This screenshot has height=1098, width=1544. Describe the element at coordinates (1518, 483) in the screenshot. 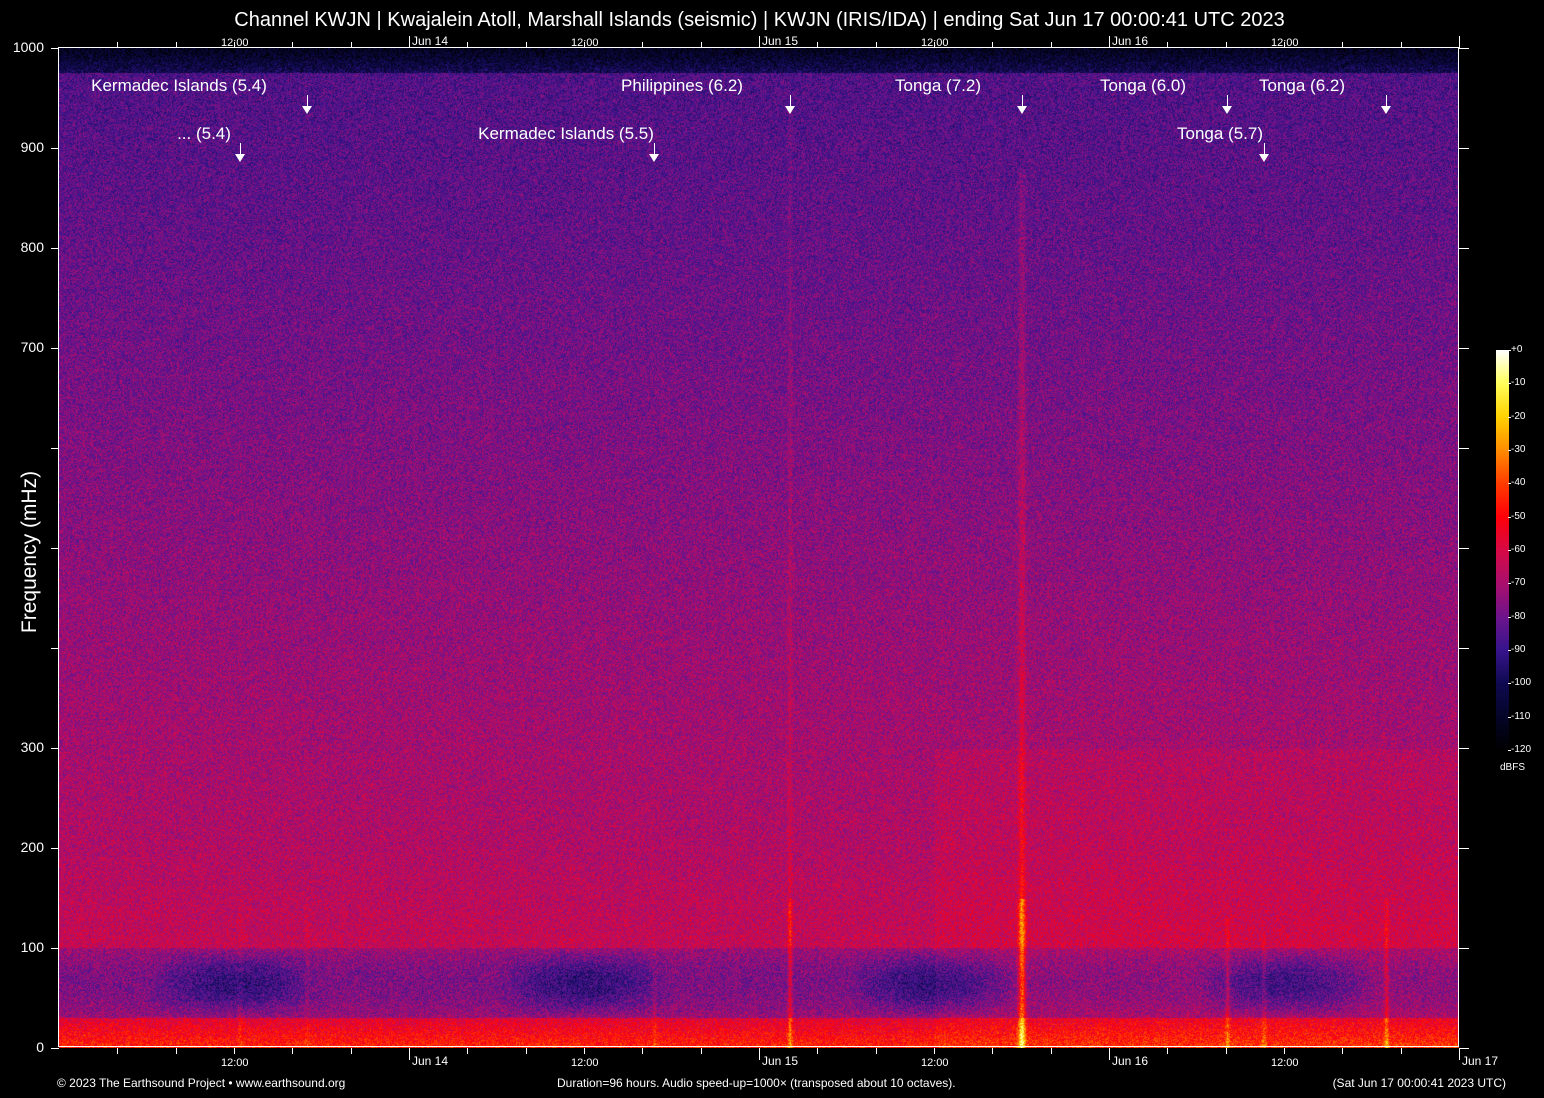

I see `colorbar-tick-label: -40` at that location.